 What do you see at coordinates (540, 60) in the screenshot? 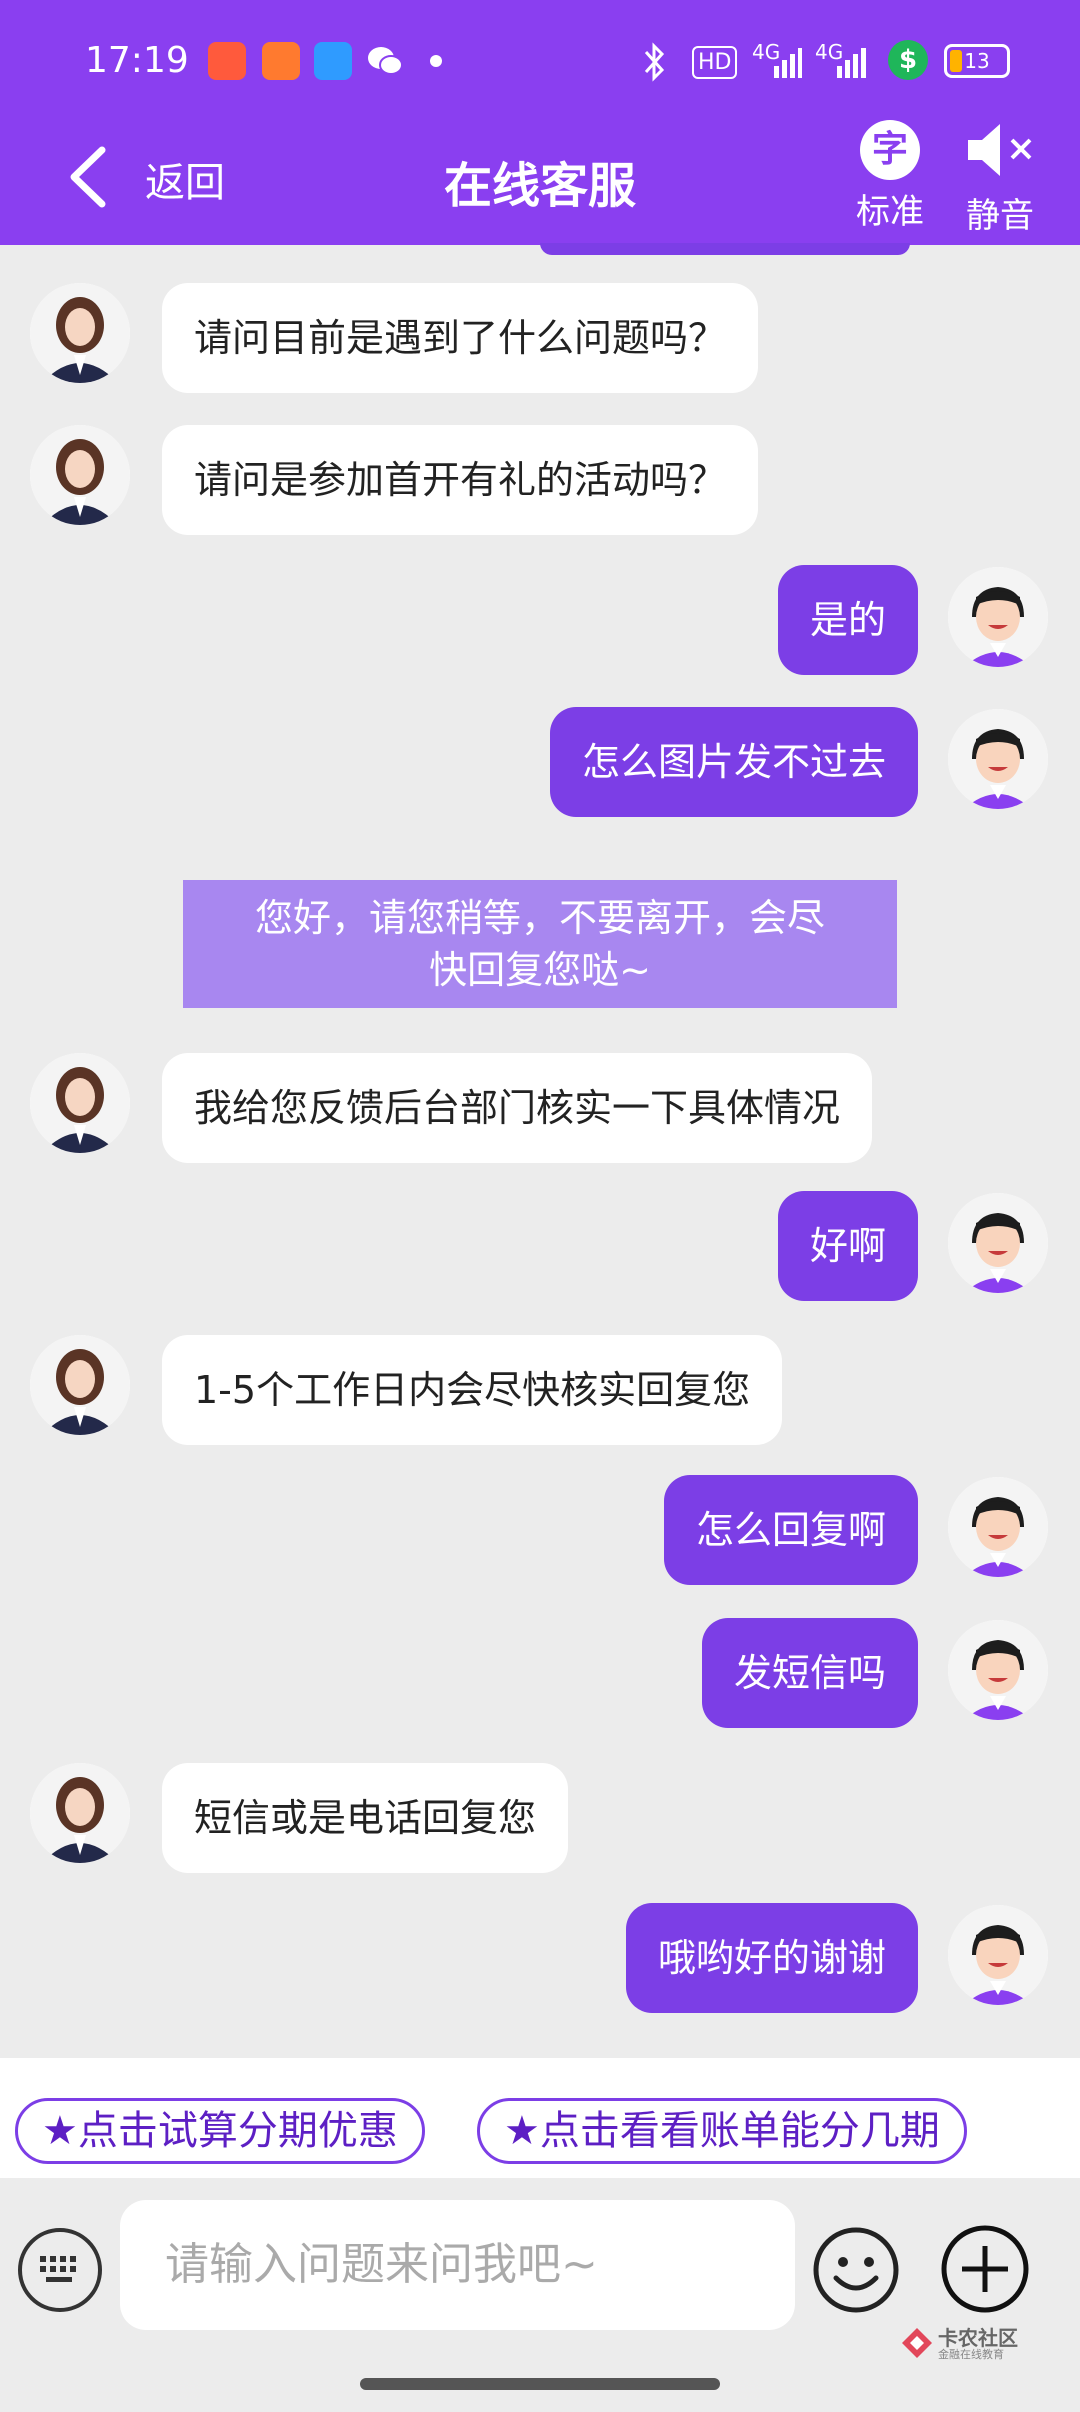
I see `status-bar: 17:19 HD 4G 4G $ 13` at bounding box center [540, 60].